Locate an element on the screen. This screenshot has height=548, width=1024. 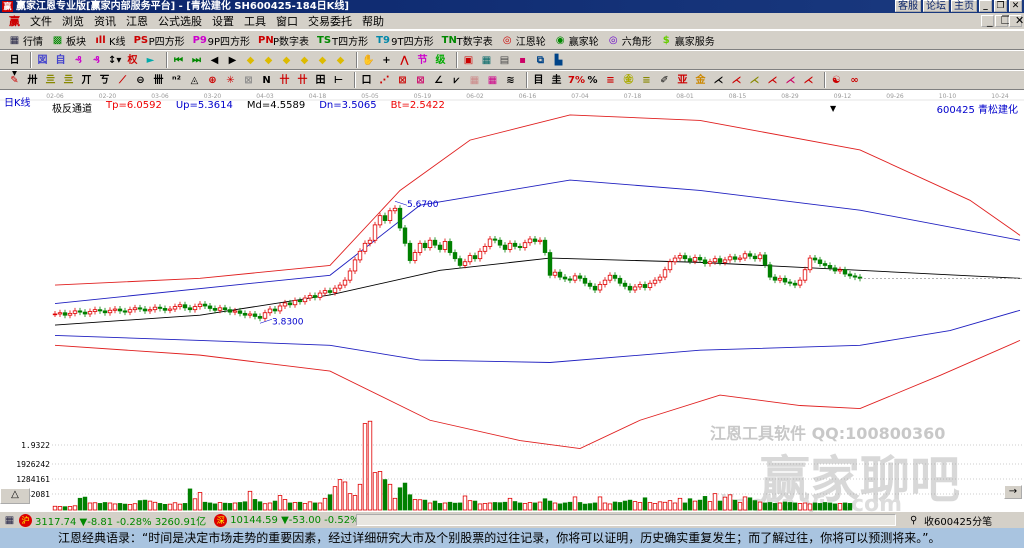
box2-icon: 口 is located at coordinates (366, 80).